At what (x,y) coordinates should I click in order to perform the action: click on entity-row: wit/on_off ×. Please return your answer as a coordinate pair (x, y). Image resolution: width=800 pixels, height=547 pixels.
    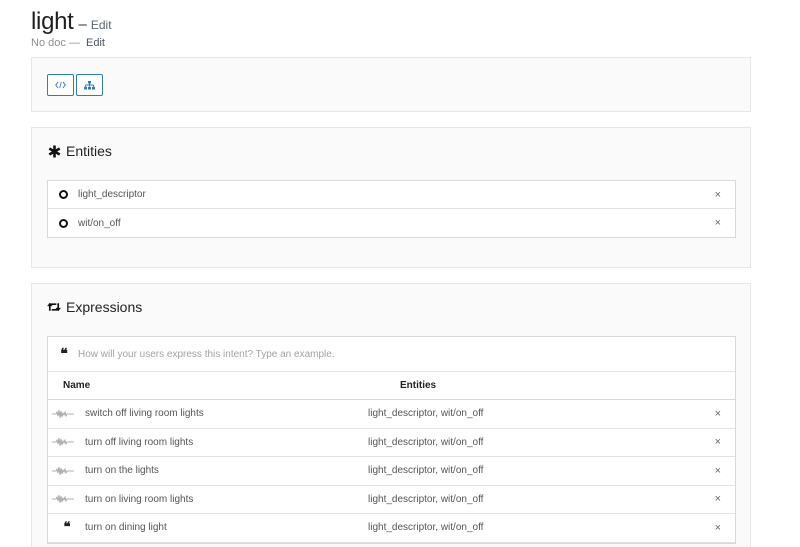
    Looking at the image, I should click on (391, 223).